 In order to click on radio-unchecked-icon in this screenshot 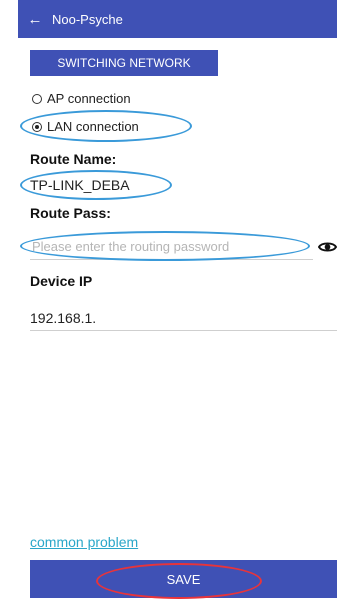, I will do `click(37, 98)`.